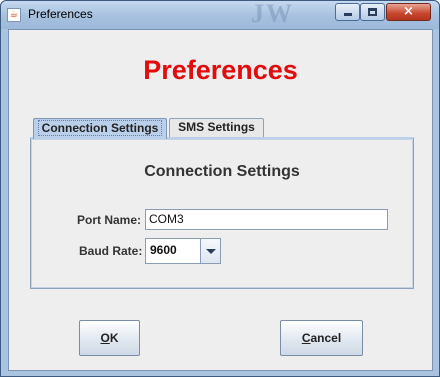 Image resolution: width=440 pixels, height=377 pixels. I want to click on java-icon: ☕, so click(14, 15).